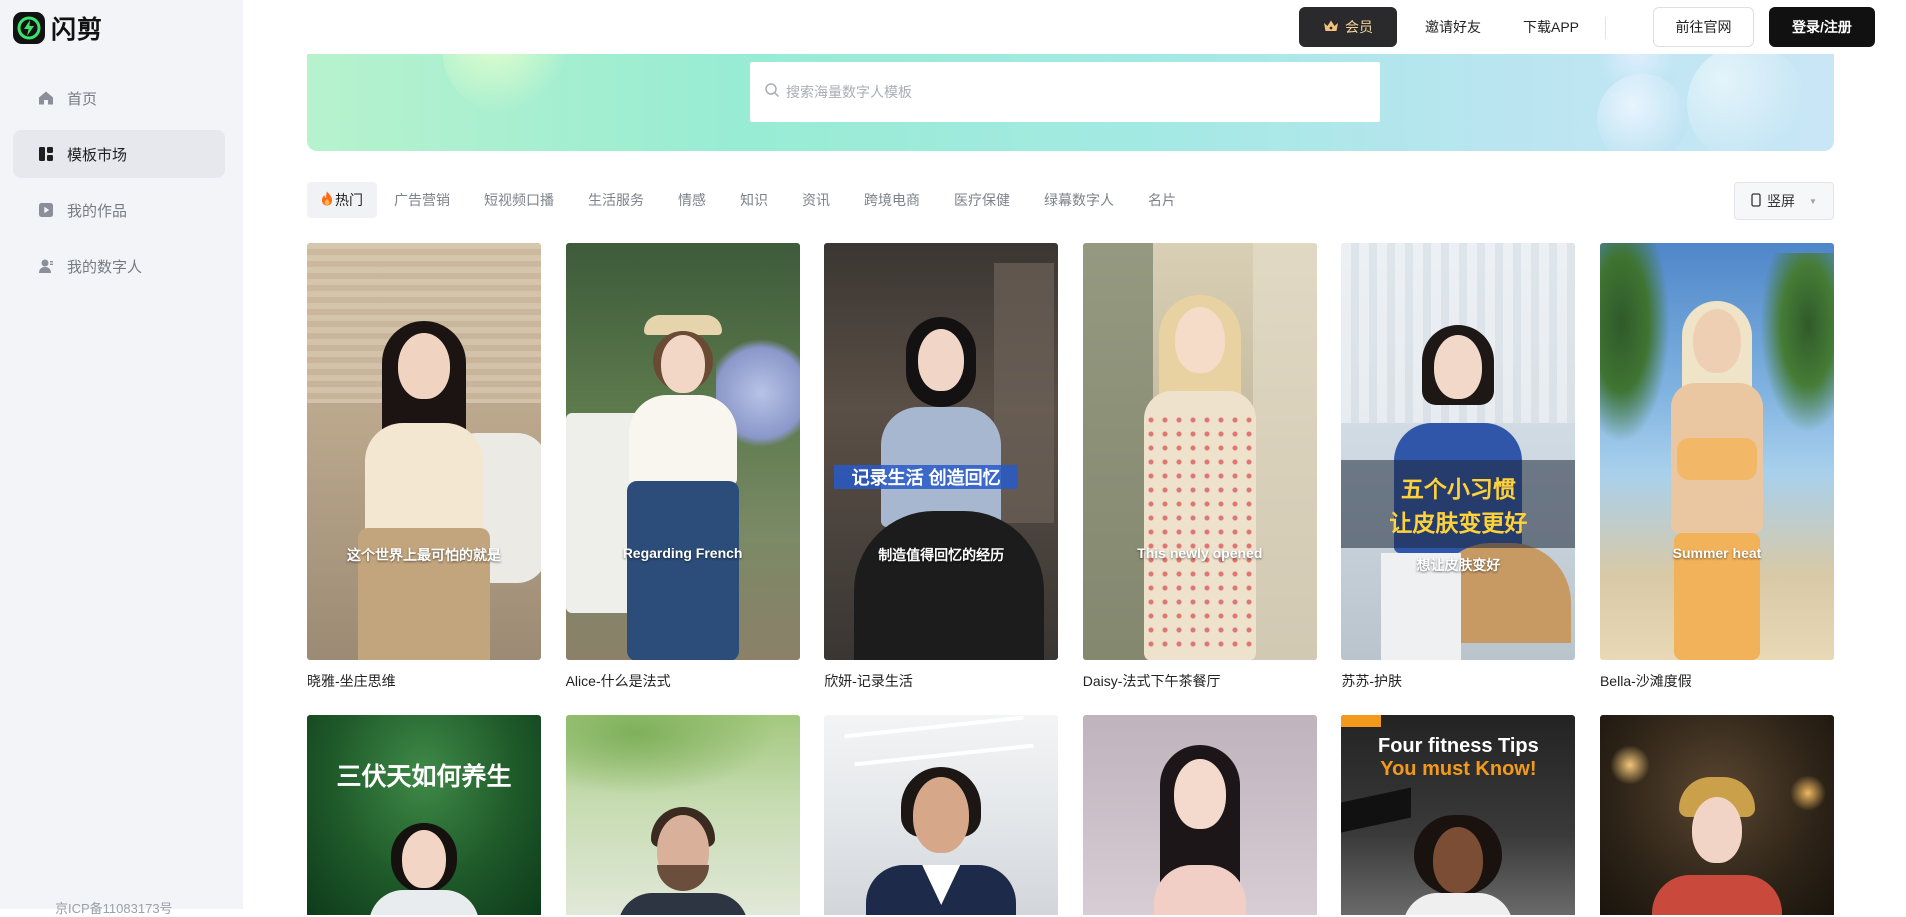  I want to click on tab-green-screen: 绿幕数字人, so click(1079, 200).